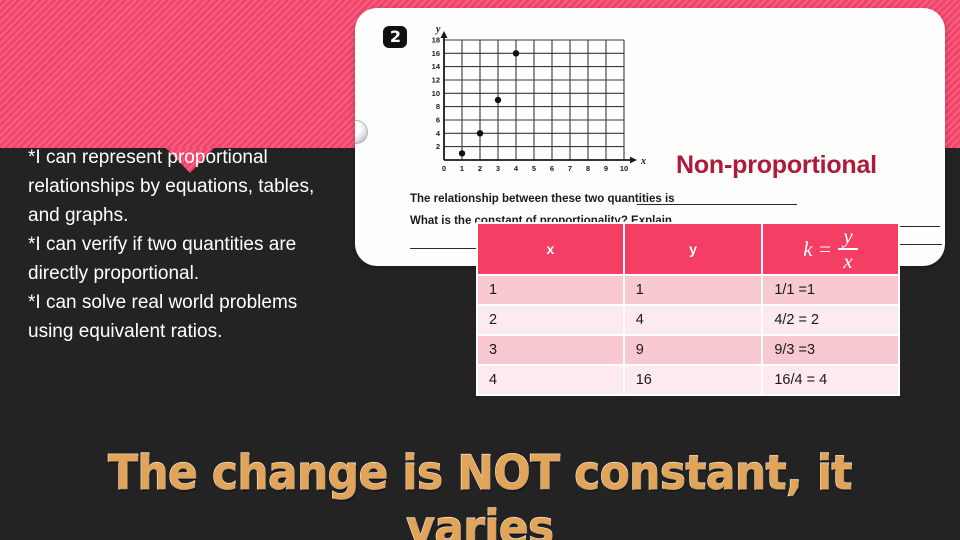 The width and height of the screenshot is (960, 540). What do you see at coordinates (550, 249) in the screenshot?
I see `column-header-x: x` at bounding box center [550, 249].